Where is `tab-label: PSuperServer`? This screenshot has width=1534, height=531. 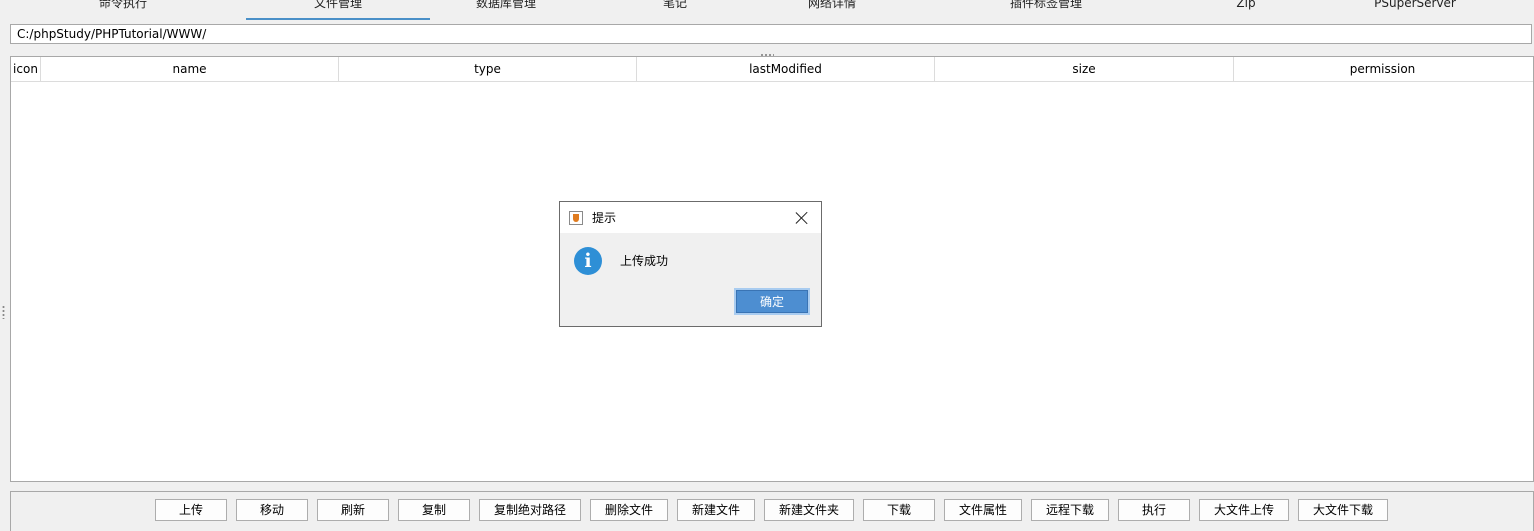 tab-label: PSuperServer is located at coordinates (1415, 5).